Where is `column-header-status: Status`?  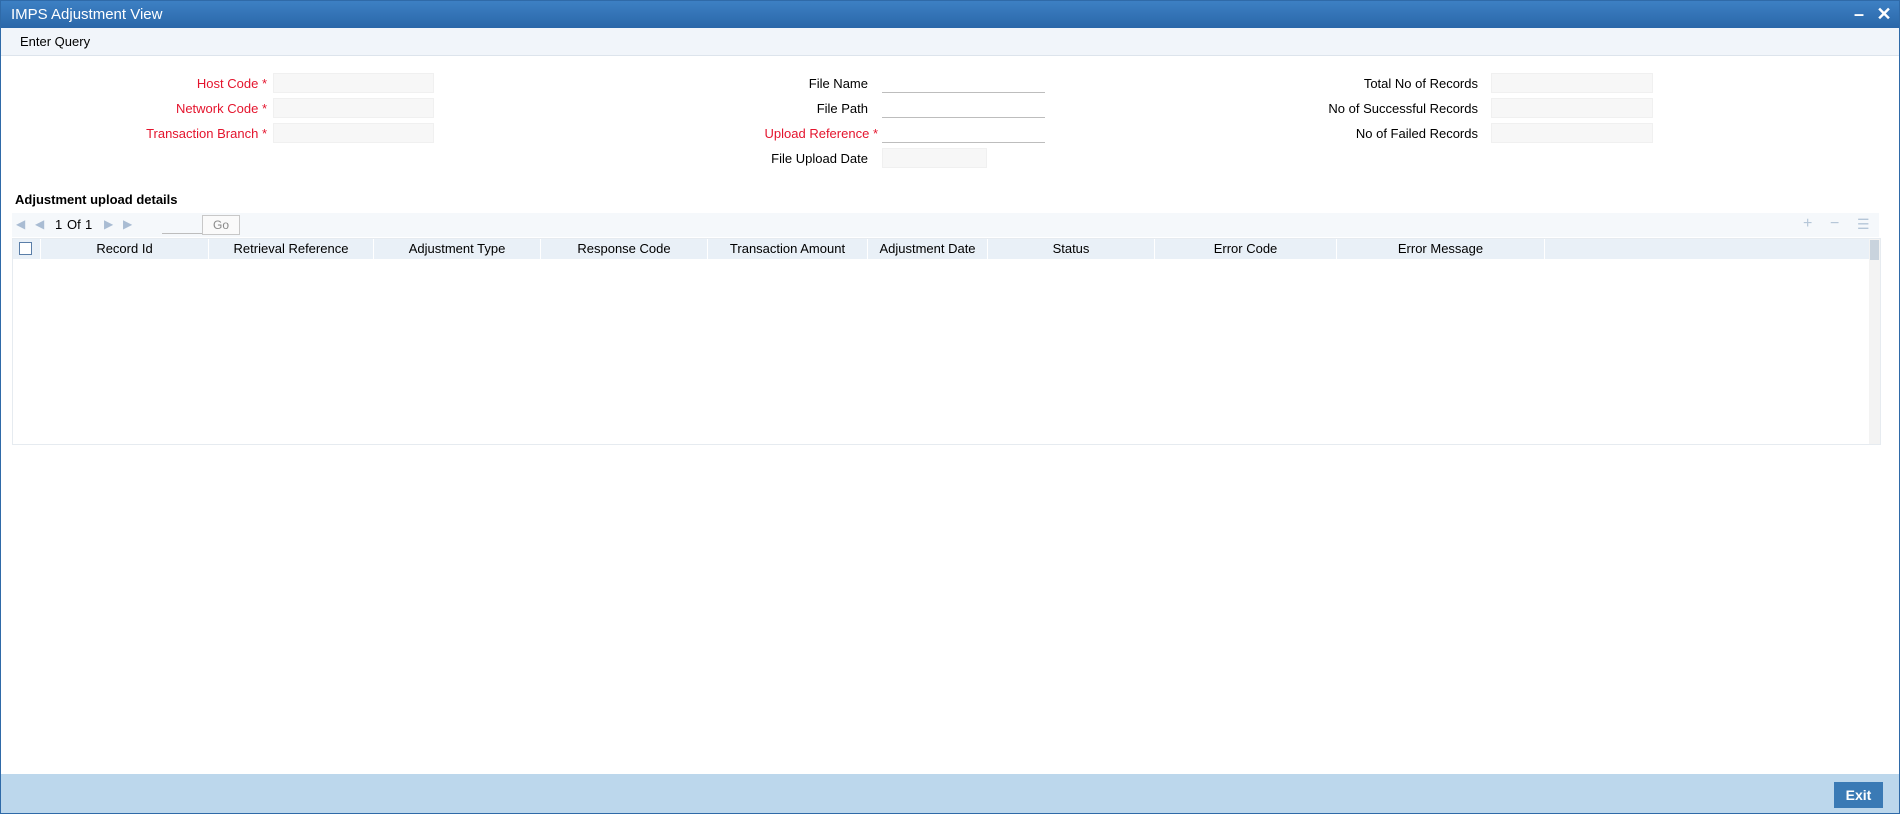 column-header-status: Status is located at coordinates (1071, 249).